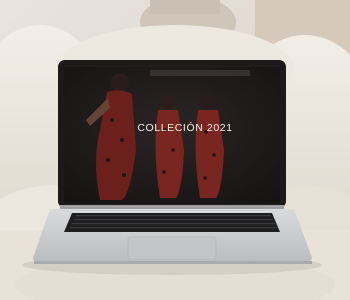 Image resolution: width=350 pixels, height=300 pixels. Describe the element at coordinates (172, 248) in the screenshot. I see `trackpad` at that location.